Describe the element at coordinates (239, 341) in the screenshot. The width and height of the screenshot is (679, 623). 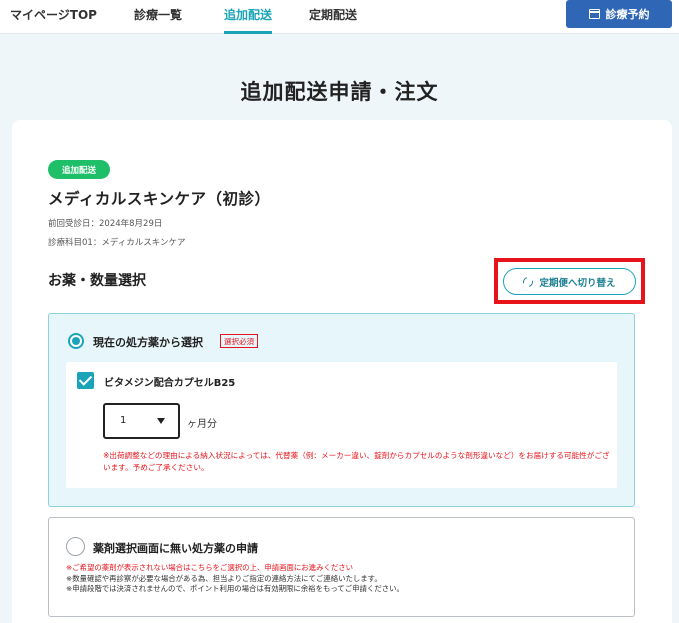
I see `required-tag: 選択必須` at that location.